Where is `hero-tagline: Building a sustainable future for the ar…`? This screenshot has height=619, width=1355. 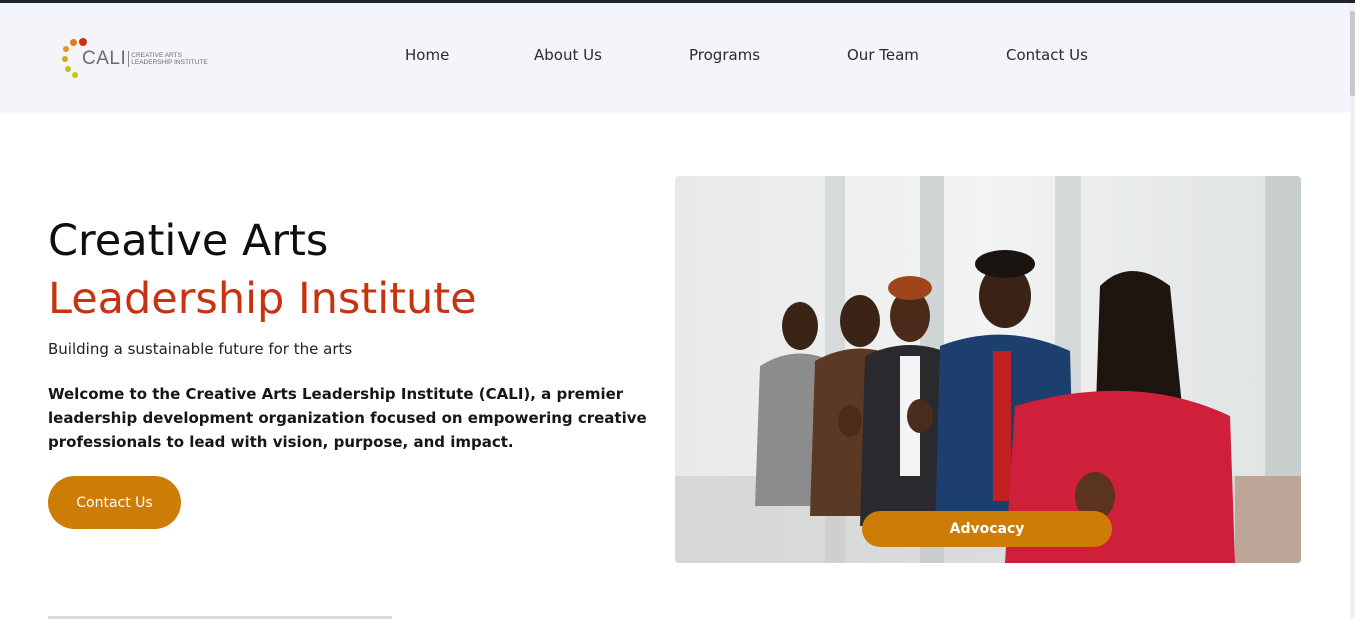
hero-tagline: Building a sustainable future for the ar… is located at coordinates (200, 349).